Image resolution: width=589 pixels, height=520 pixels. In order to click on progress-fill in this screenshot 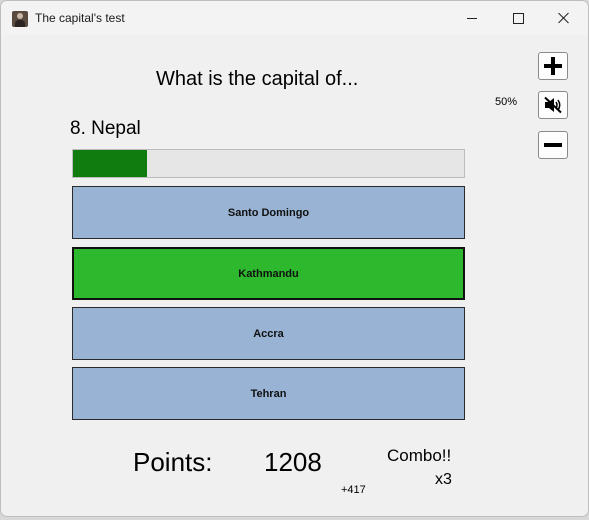, I will do `click(110, 163)`.